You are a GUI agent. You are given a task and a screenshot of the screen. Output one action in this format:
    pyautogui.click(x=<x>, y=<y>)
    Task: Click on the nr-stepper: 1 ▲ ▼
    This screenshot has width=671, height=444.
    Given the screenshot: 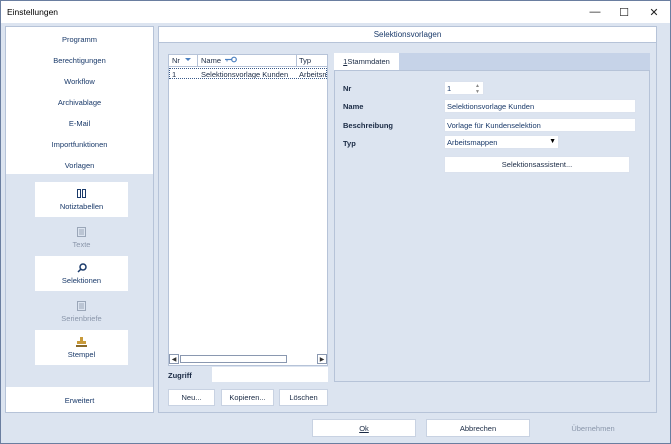 What is the action you would take?
    pyautogui.click(x=464, y=88)
    